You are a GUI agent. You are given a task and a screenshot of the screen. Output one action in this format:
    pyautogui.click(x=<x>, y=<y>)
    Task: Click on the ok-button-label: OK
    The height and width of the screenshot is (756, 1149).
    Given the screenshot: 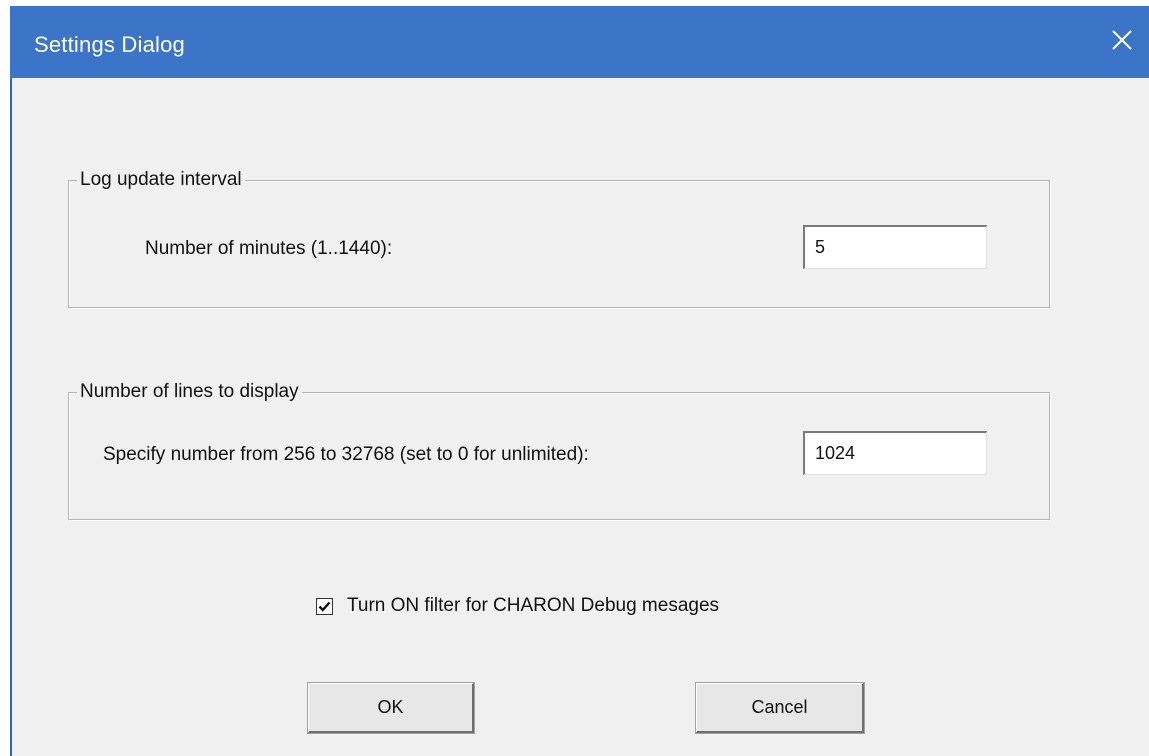 What is the action you would take?
    pyautogui.click(x=390, y=707)
    